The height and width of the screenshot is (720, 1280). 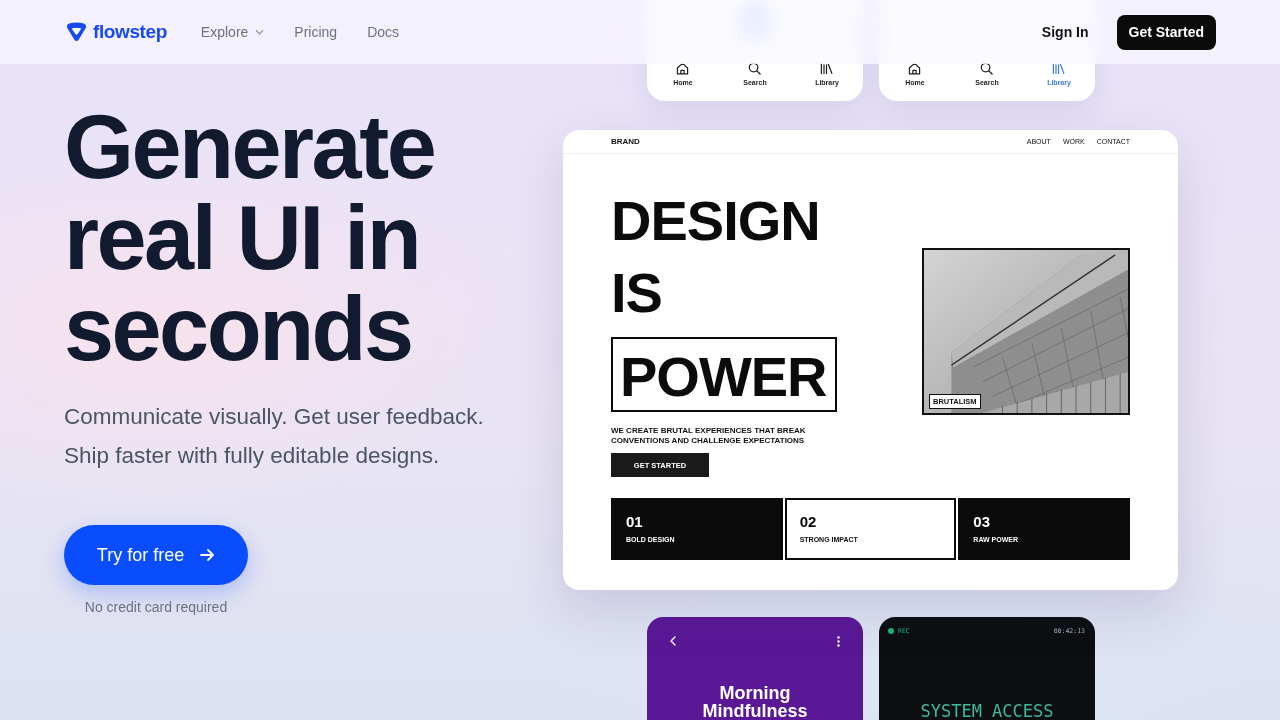 What do you see at coordinates (232, 32) in the screenshot?
I see `nav-link: Explore` at bounding box center [232, 32].